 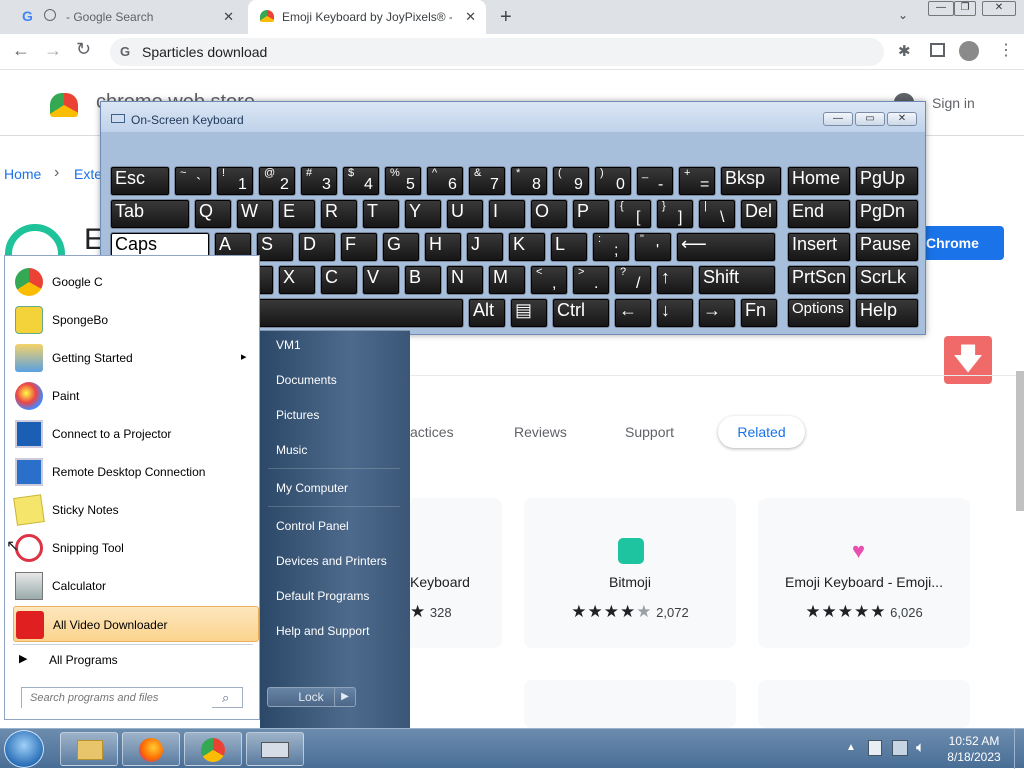 I want to click on program-item: Sticky Notes, so click(x=136, y=510).